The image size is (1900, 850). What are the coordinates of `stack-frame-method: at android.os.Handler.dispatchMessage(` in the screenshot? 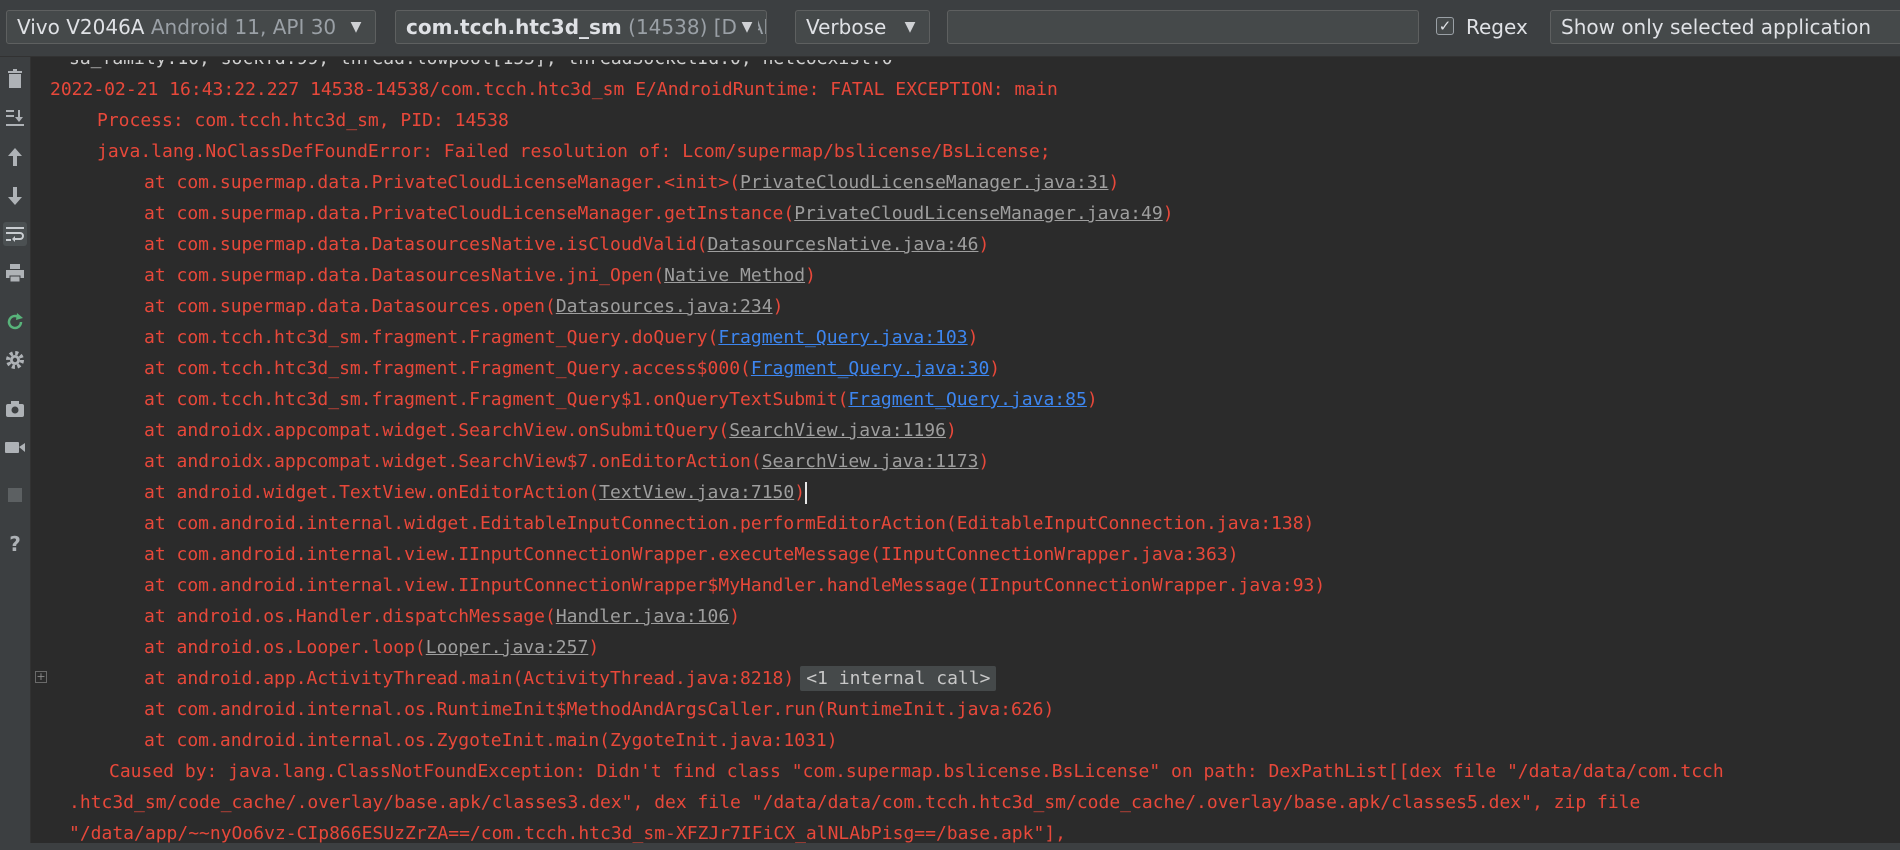 It's located at (350, 616).